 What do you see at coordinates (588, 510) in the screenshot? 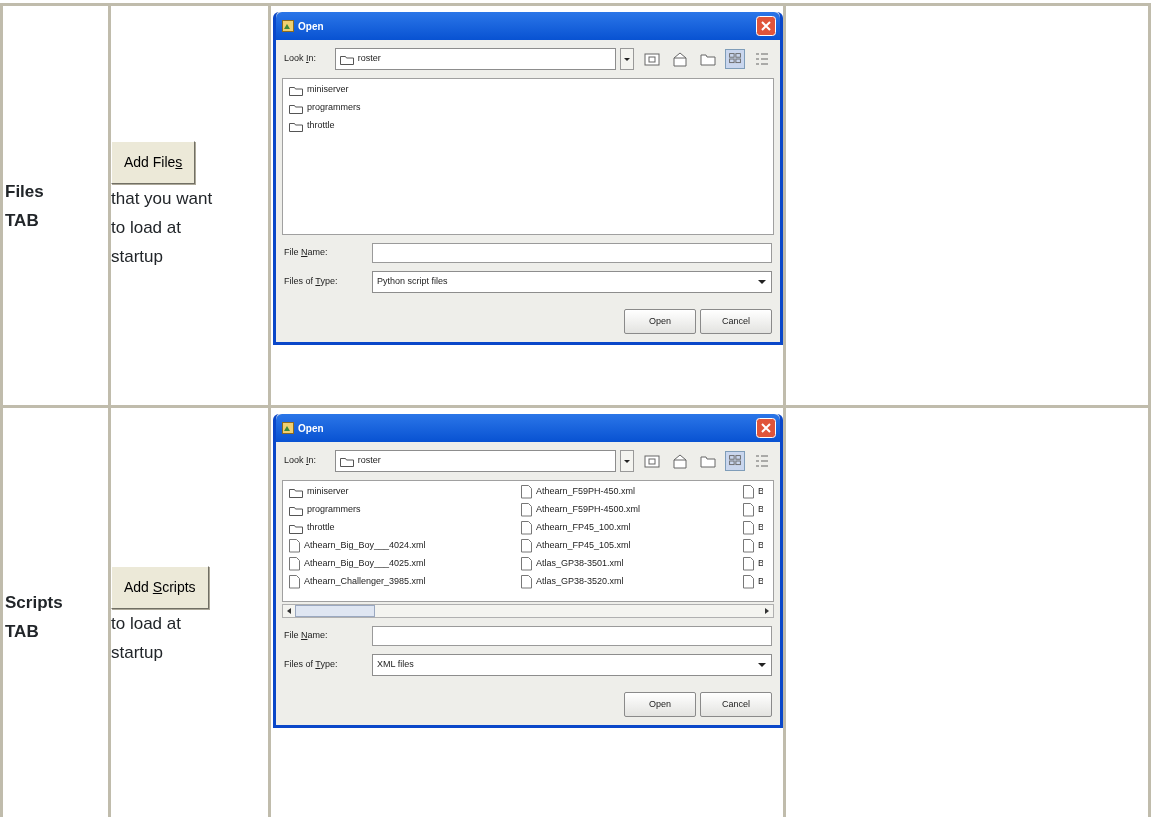
I see `file-name: Athearn_F59PH-4500.xml` at bounding box center [588, 510].